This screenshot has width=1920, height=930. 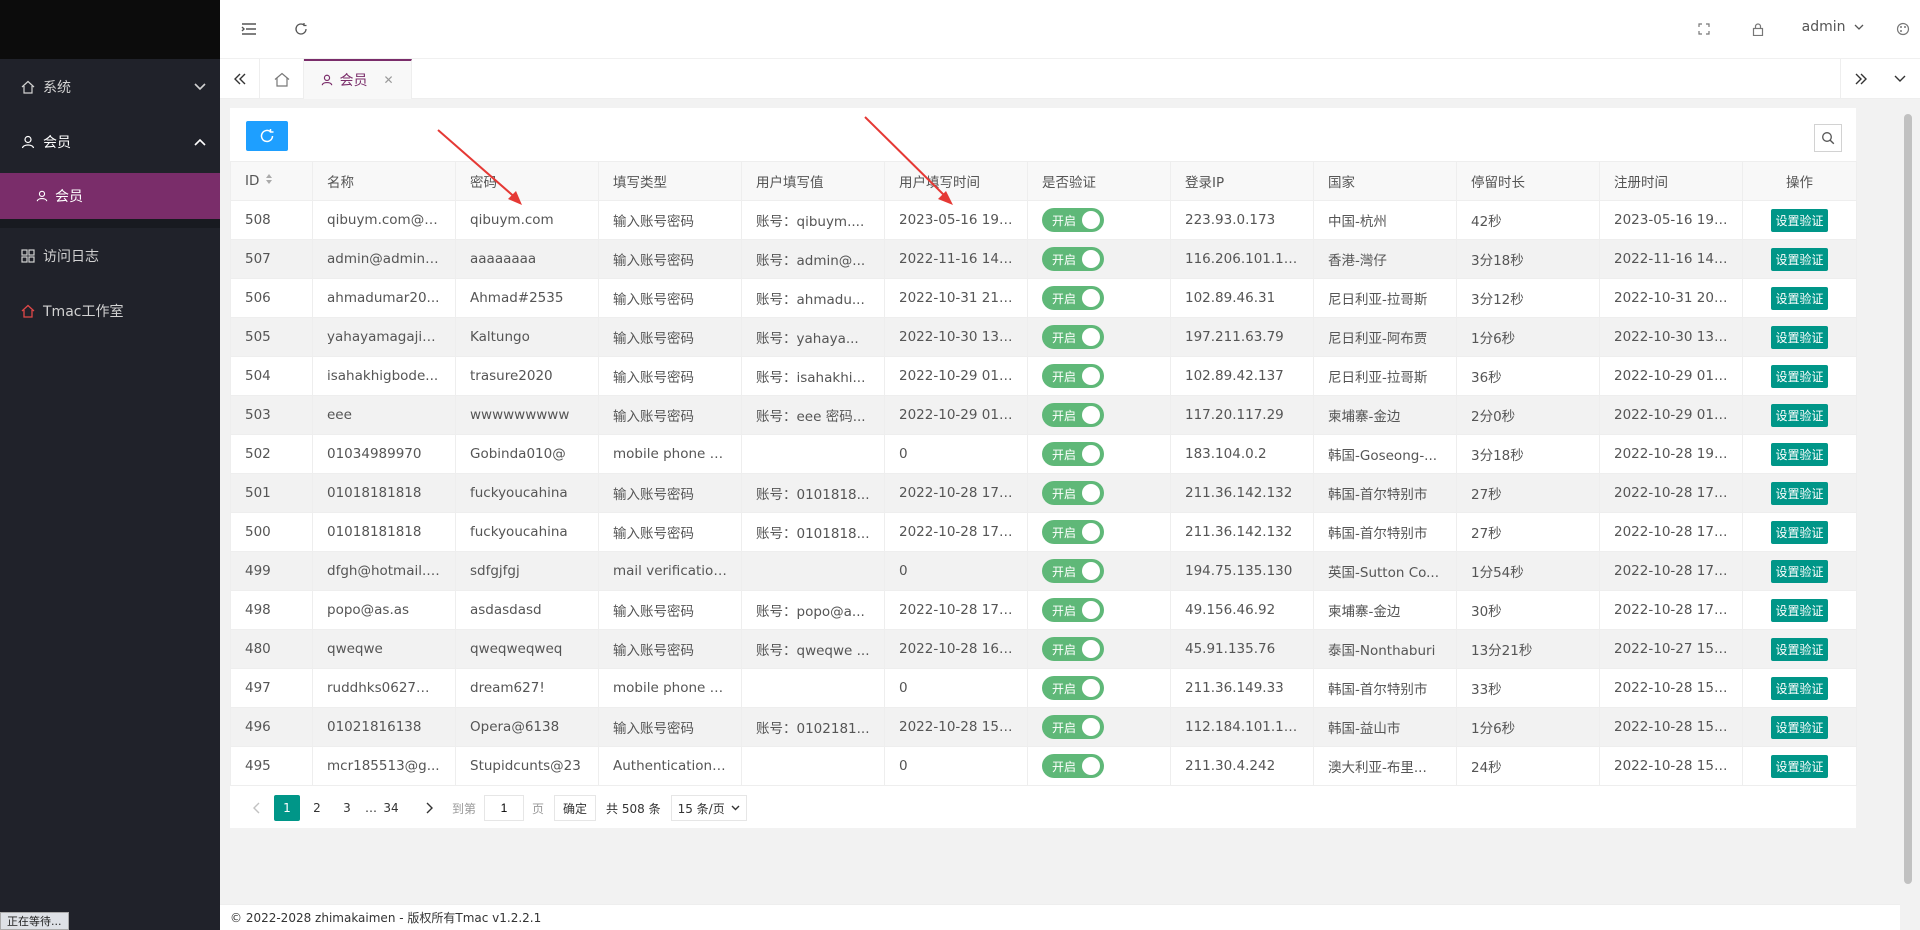 What do you see at coordinates (240, 79) in the screenshot?
I see `tab-scroll-left-icon` at bounding box center [240, 79].